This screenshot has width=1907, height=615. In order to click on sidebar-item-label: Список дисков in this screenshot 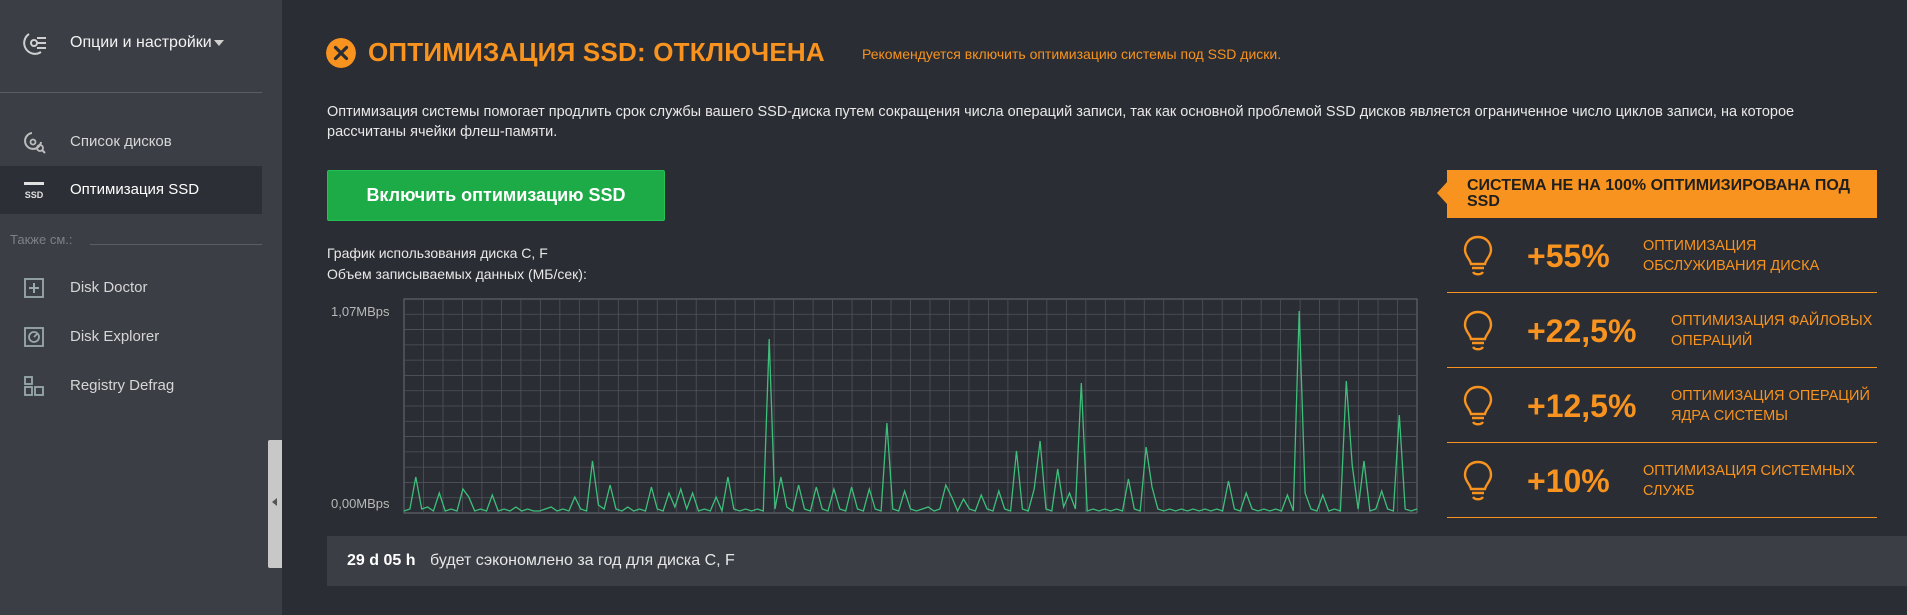, I will do `click(121, 141)`.